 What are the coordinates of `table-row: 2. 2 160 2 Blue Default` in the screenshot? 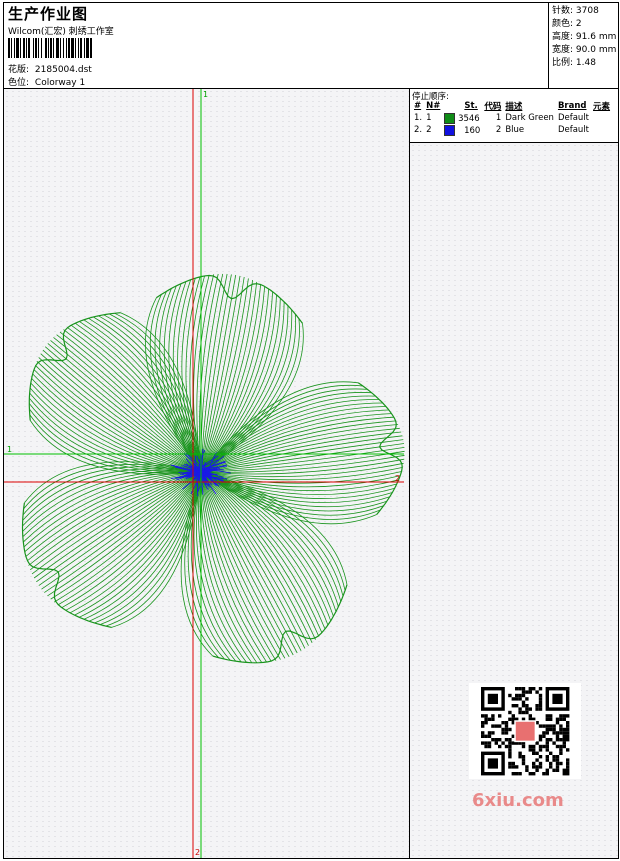 It's located at (502, 130).